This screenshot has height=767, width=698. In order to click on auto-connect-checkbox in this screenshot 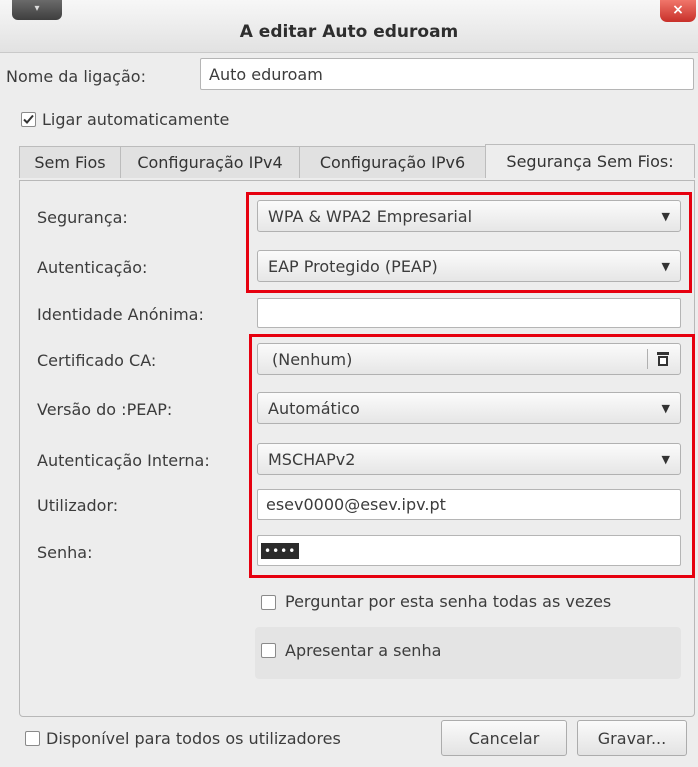, I will do `click(28, 119)`.